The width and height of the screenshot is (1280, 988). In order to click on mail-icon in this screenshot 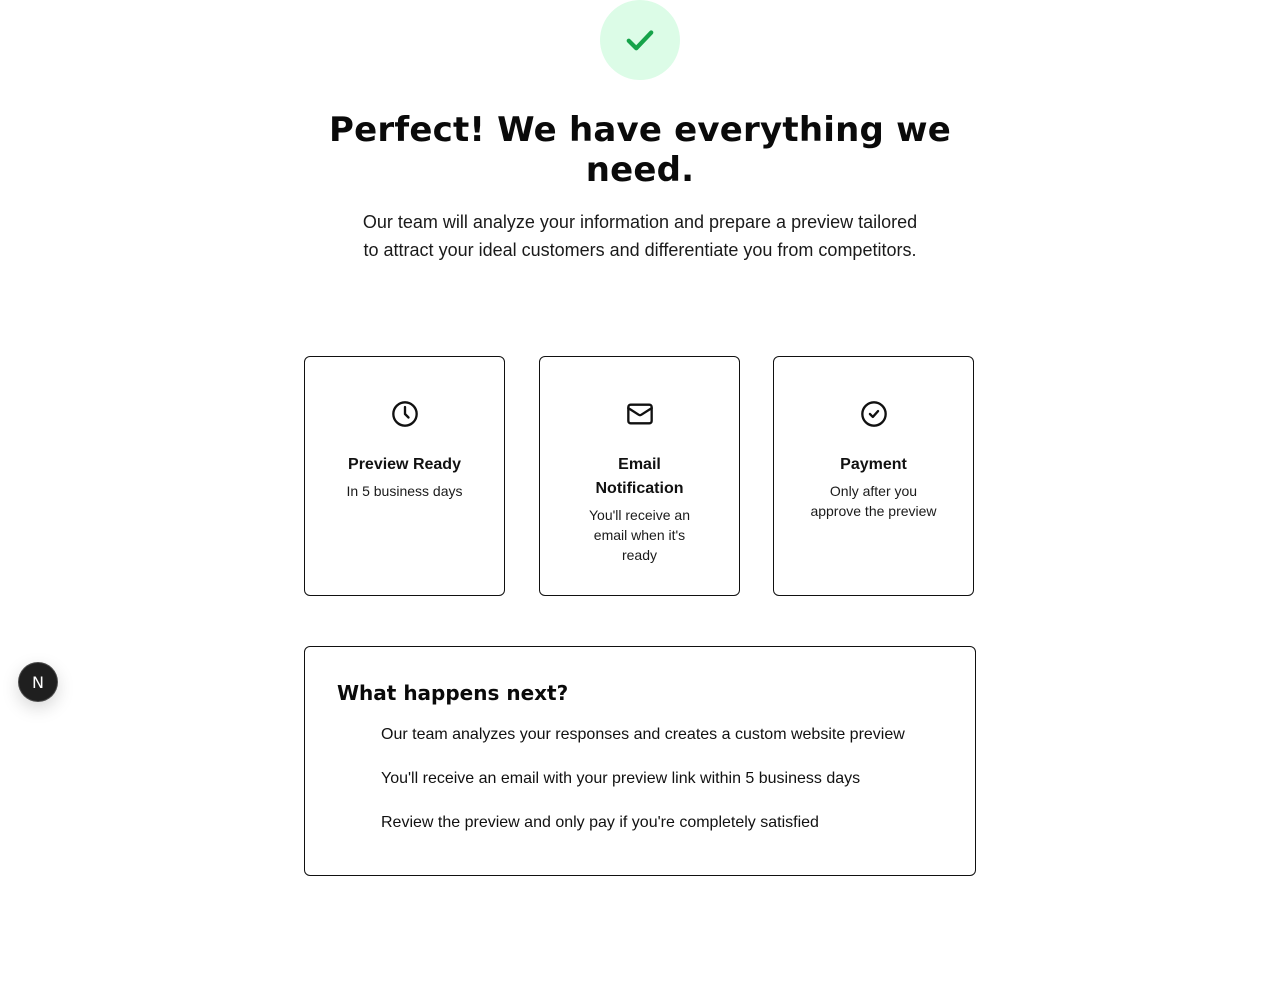, I will do `click(639, 414)`.